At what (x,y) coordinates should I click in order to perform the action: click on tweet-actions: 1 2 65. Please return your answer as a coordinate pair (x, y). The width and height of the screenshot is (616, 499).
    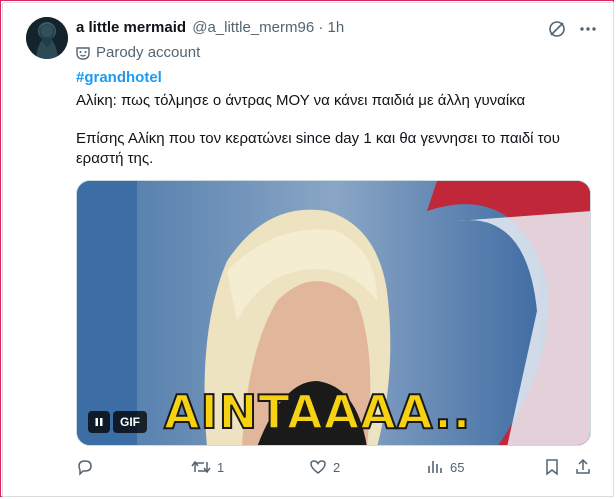
    Looking at the image, I should click on (336, 470).